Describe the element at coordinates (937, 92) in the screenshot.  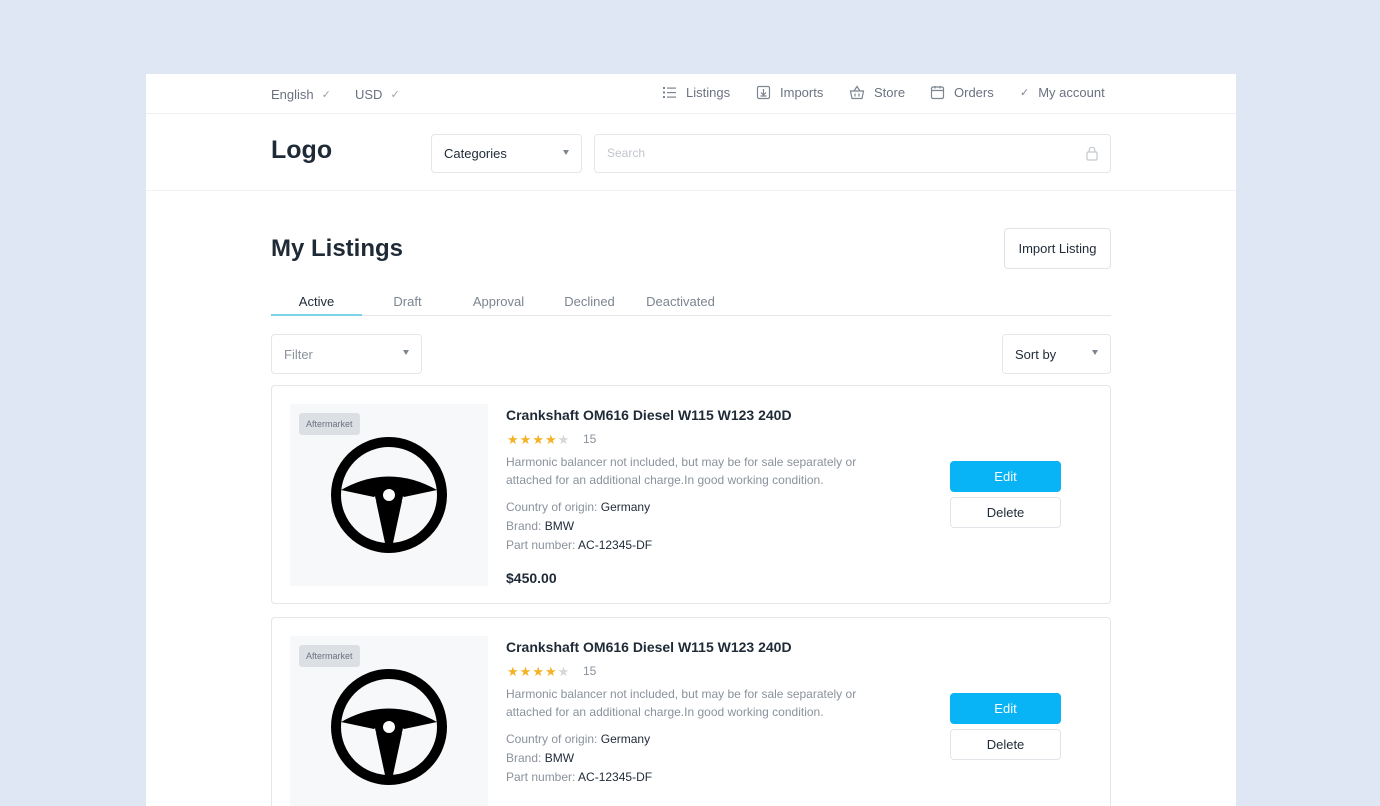
I see `calendar-icon` at that location.